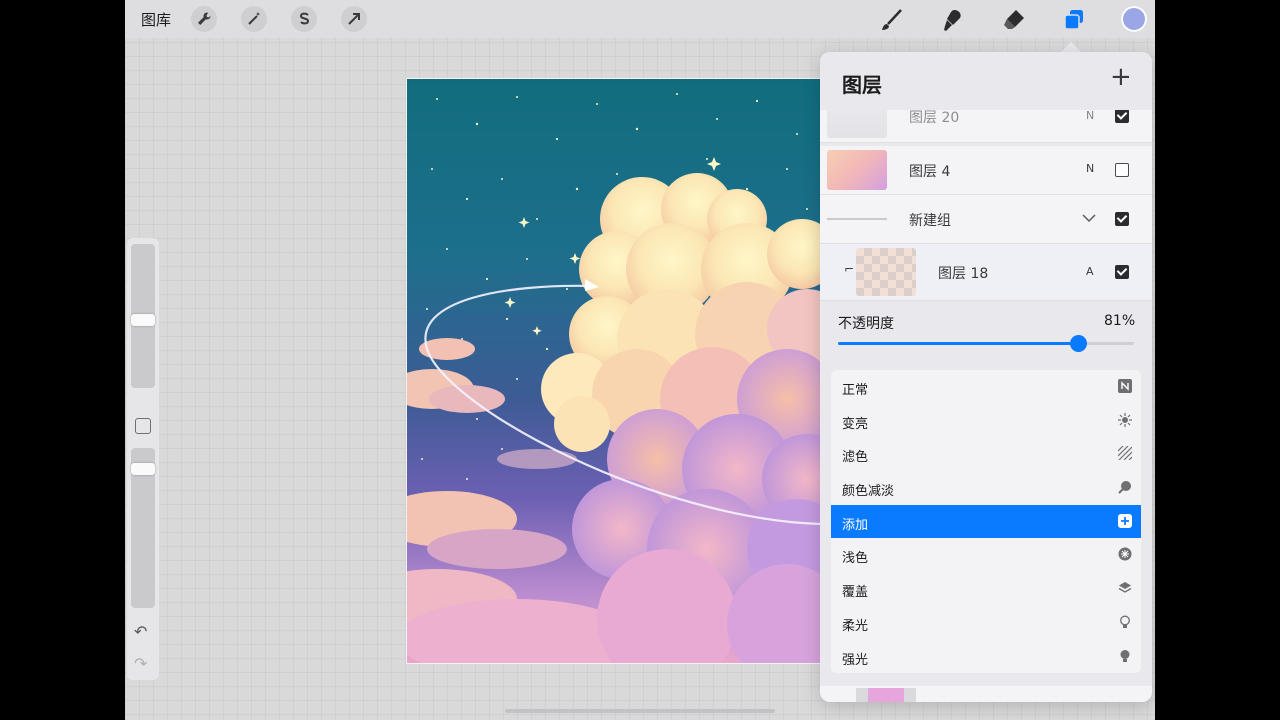 The width and height of the screenshot is (1280, 720). I want to click on blend-mode-label: 变亮, so click(855, 424).